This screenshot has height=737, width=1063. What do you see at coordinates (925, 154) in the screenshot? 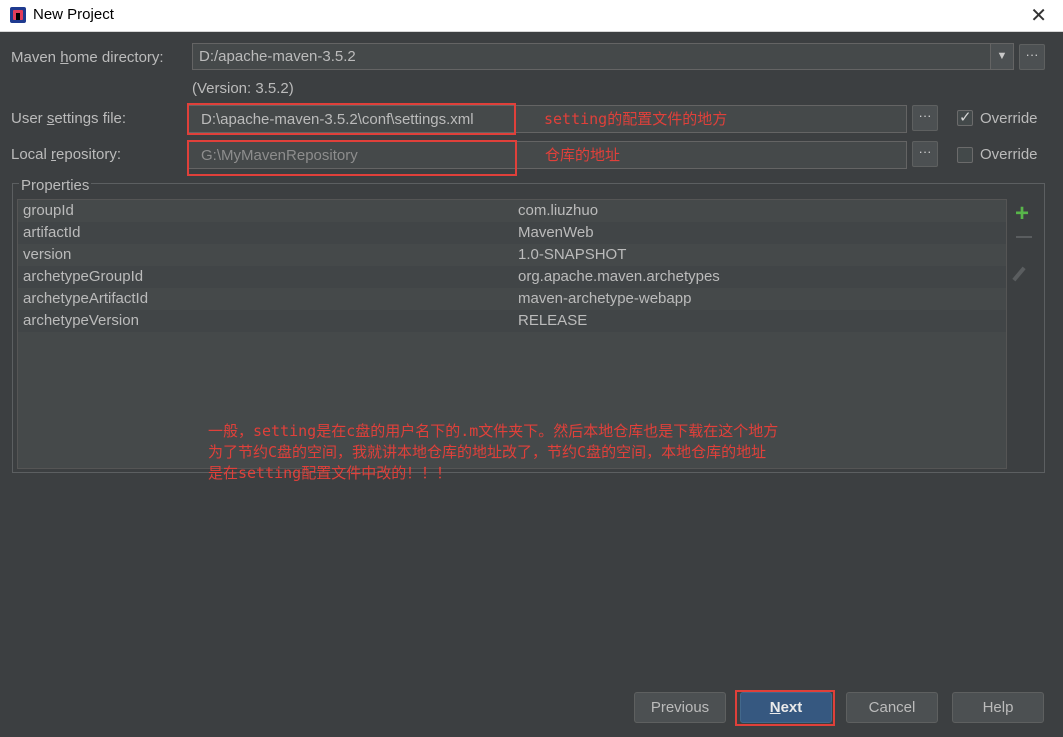
I see `local-repo-browse-button: ···` at bounding box center [925, 154].